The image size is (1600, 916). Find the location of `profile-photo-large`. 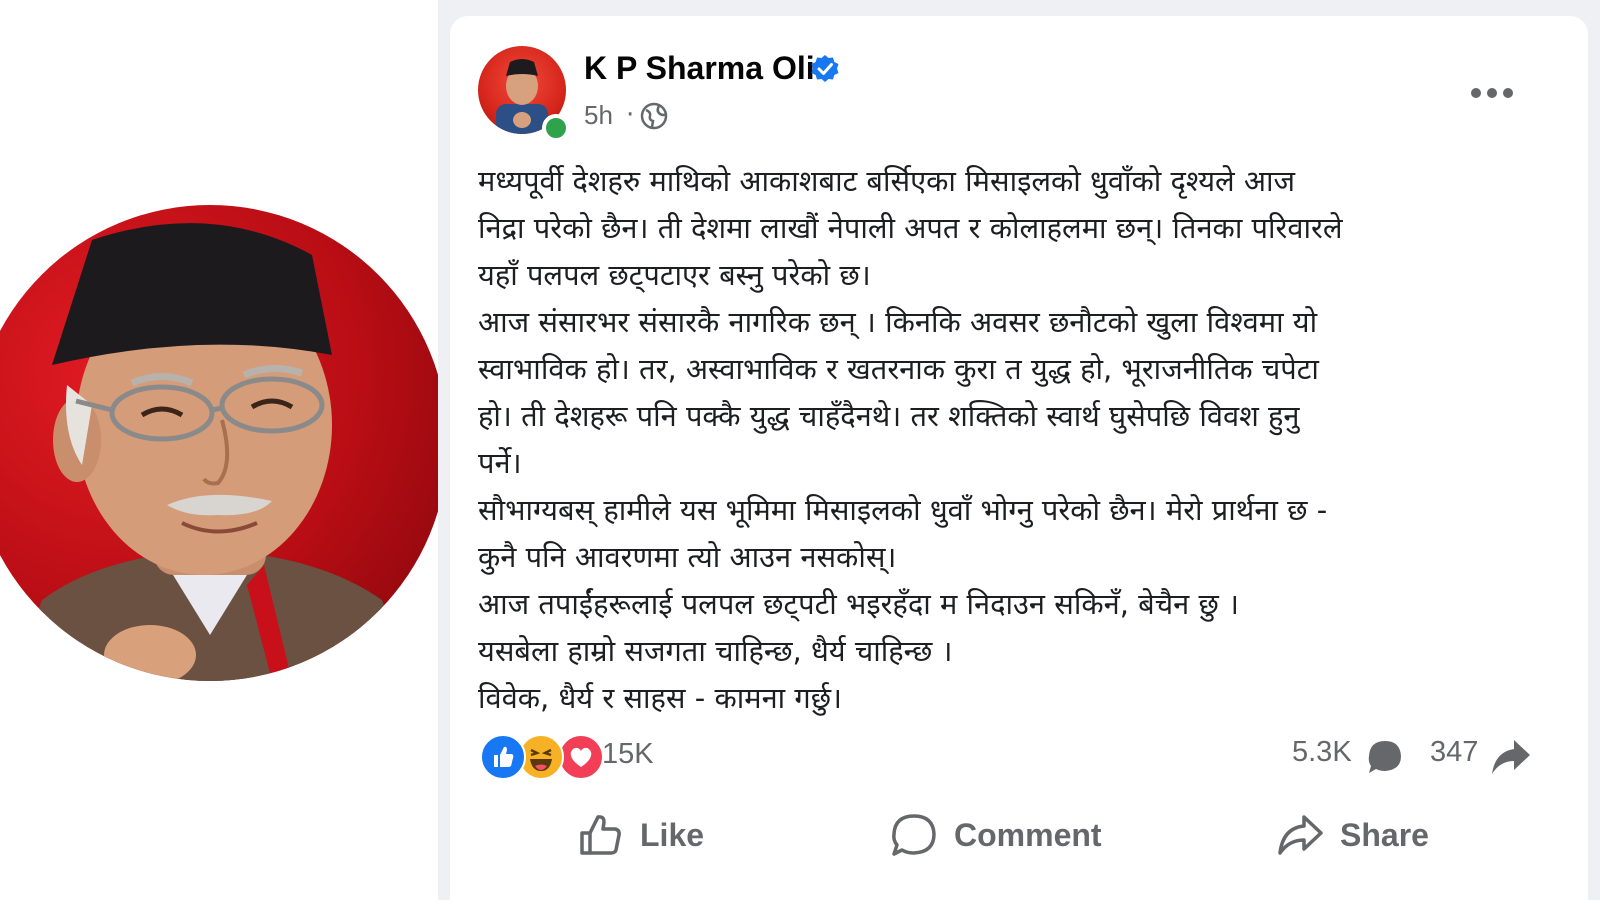

profile-photo-large is located at coordinates (224, 443).